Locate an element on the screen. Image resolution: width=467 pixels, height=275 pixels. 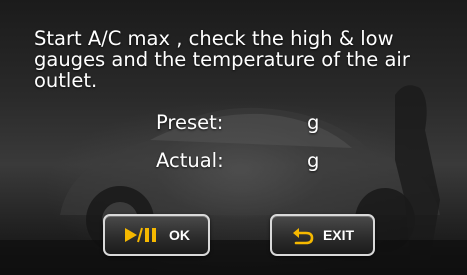
actual-label: Actual: is located at coordinates (190, 160).